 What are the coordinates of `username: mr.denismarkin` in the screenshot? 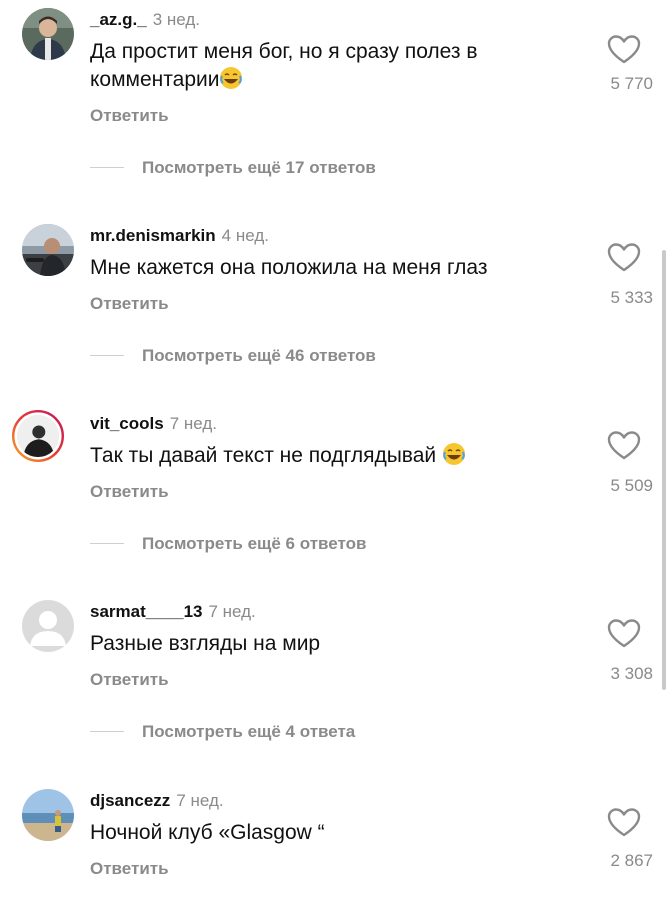 It's located at (153, 235).